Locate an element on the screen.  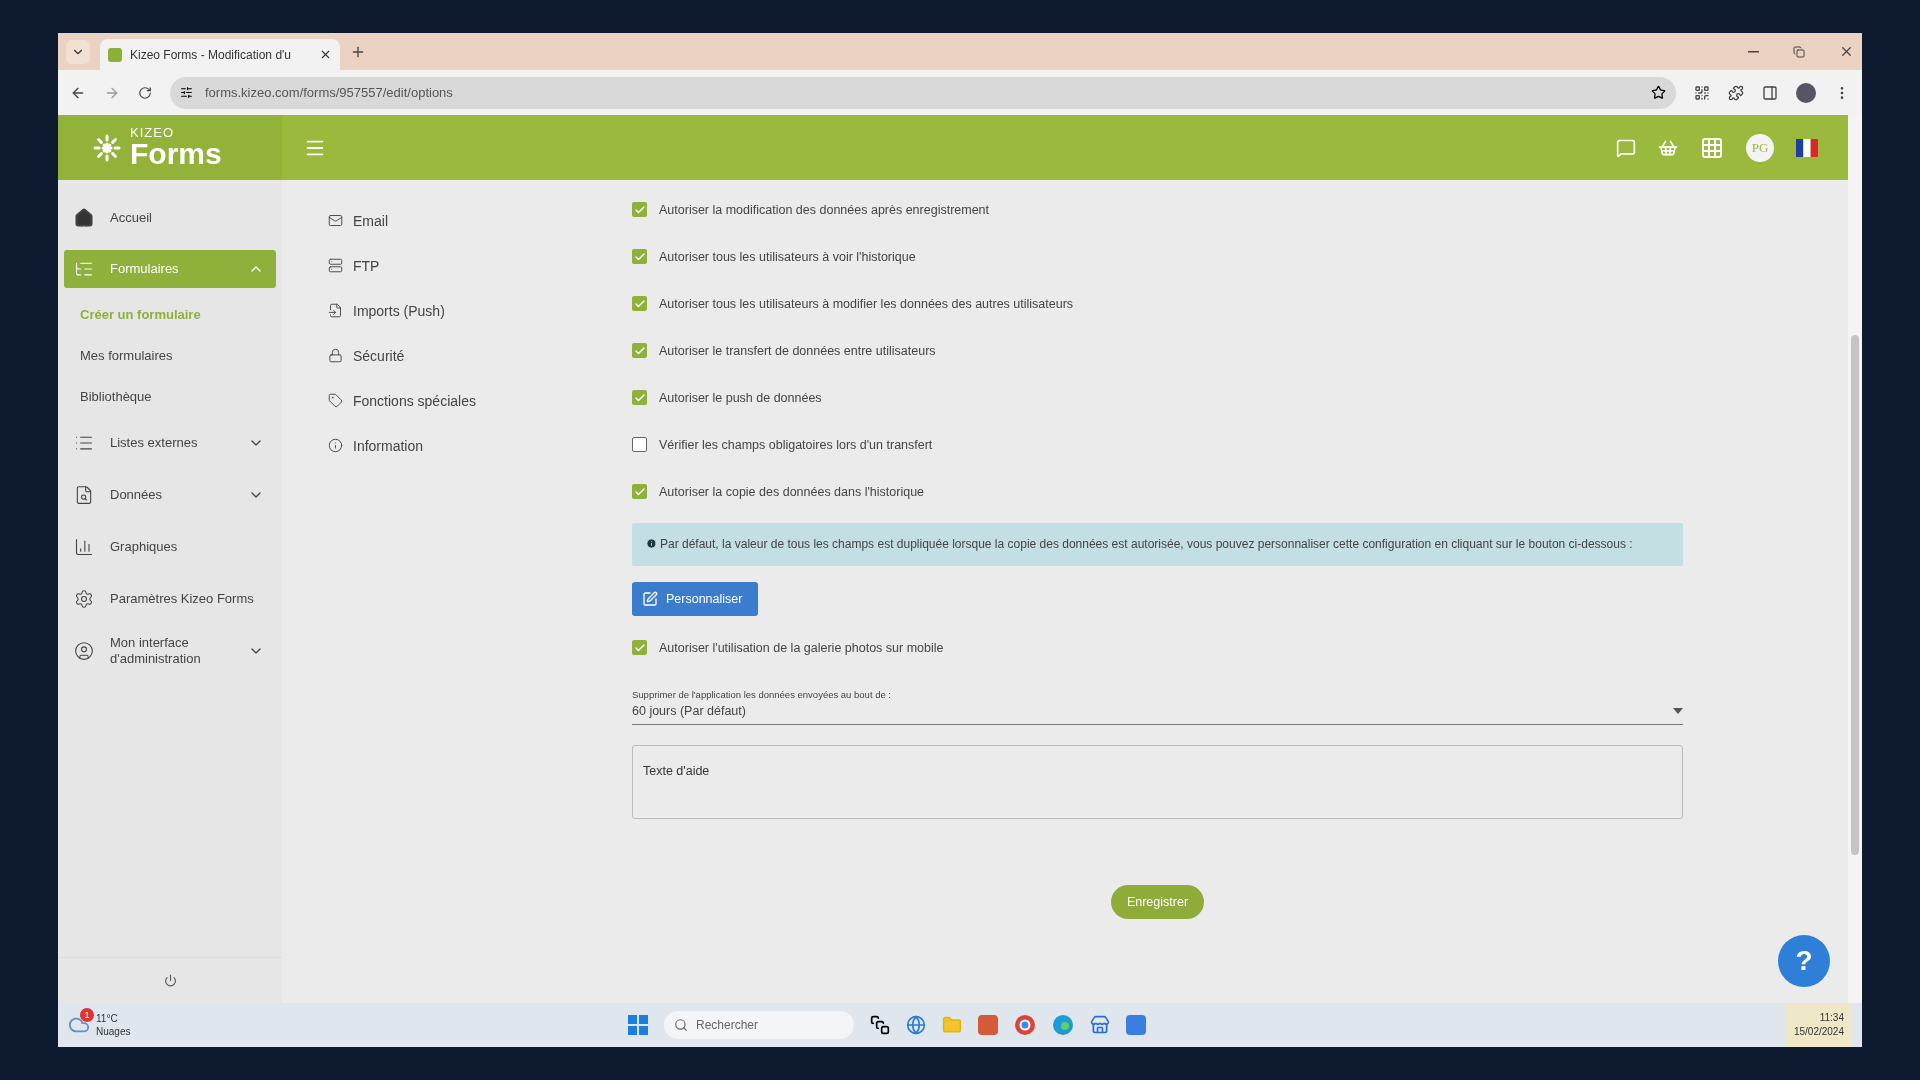
taskbar-search-field: Rechercher is located at coordinates (759, 1025).